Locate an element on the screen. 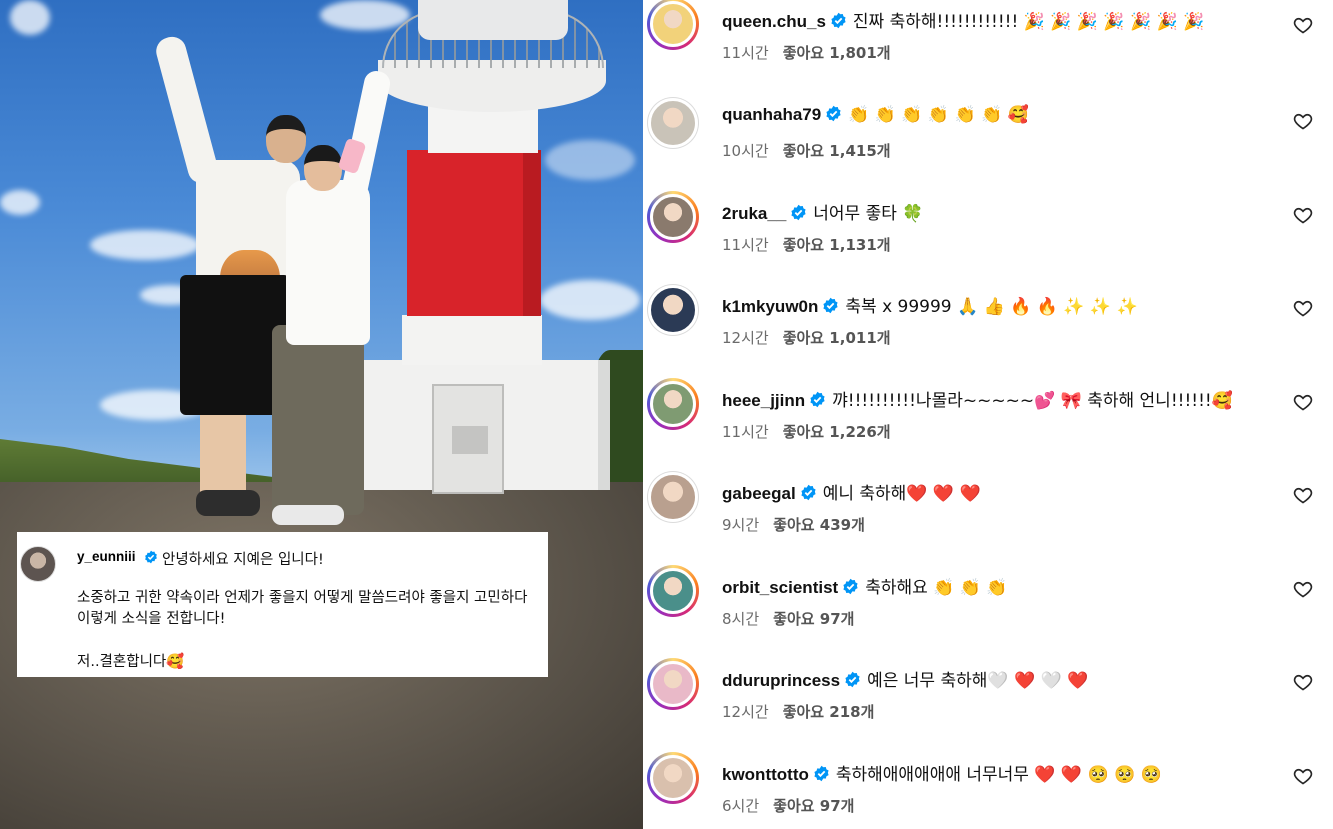 The height and width of the screenshot is (829, 1333). comment-meta: 11시간 좋아요 1,801개 is located at coordinates (806, 52).